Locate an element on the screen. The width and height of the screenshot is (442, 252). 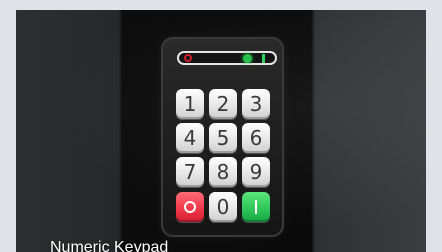
key-7: 7 is located at coordinates (190, 172).